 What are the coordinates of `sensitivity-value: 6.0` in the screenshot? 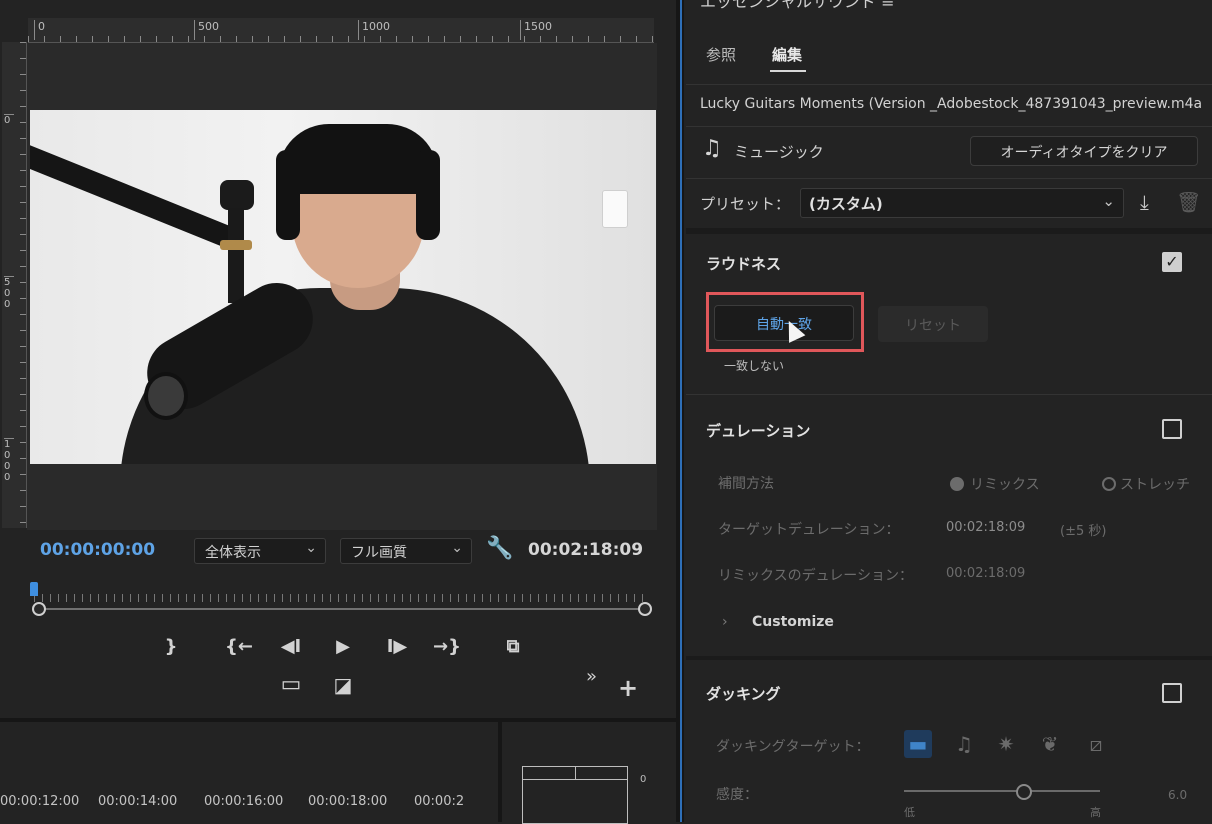 It's located at (1177, 795).